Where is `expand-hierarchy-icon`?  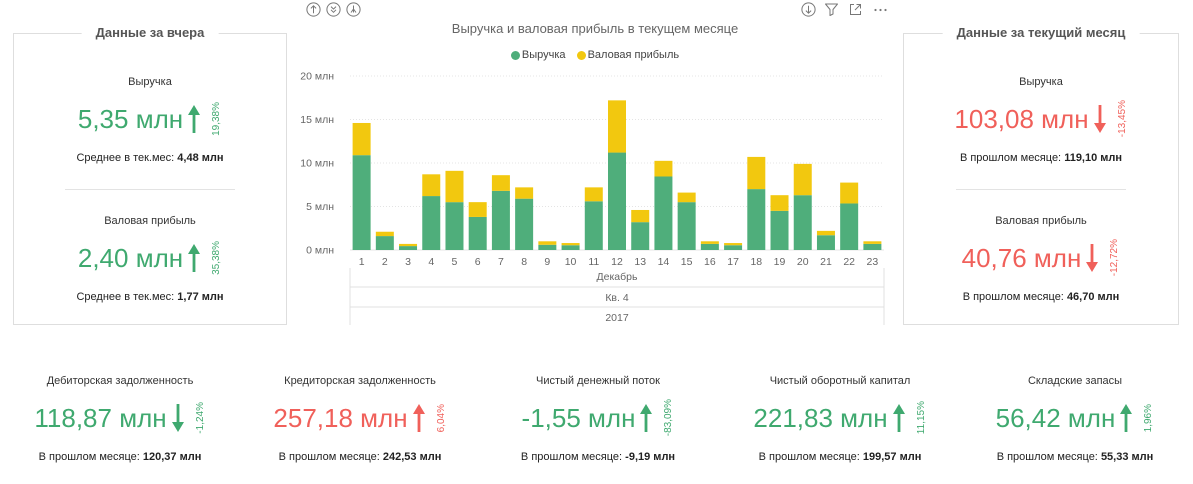
expand-hierarchy-icon is located at coordinates (353, 9).